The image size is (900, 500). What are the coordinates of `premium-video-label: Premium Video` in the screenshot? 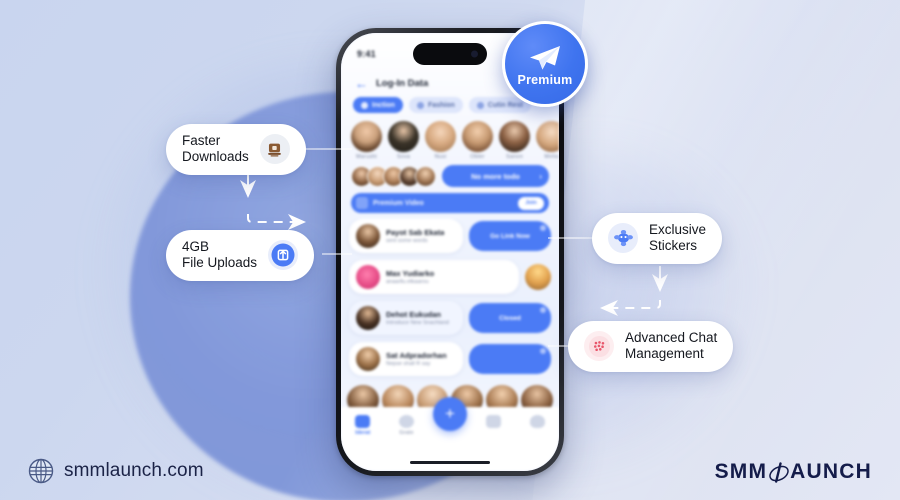 It's located at (398, 203).